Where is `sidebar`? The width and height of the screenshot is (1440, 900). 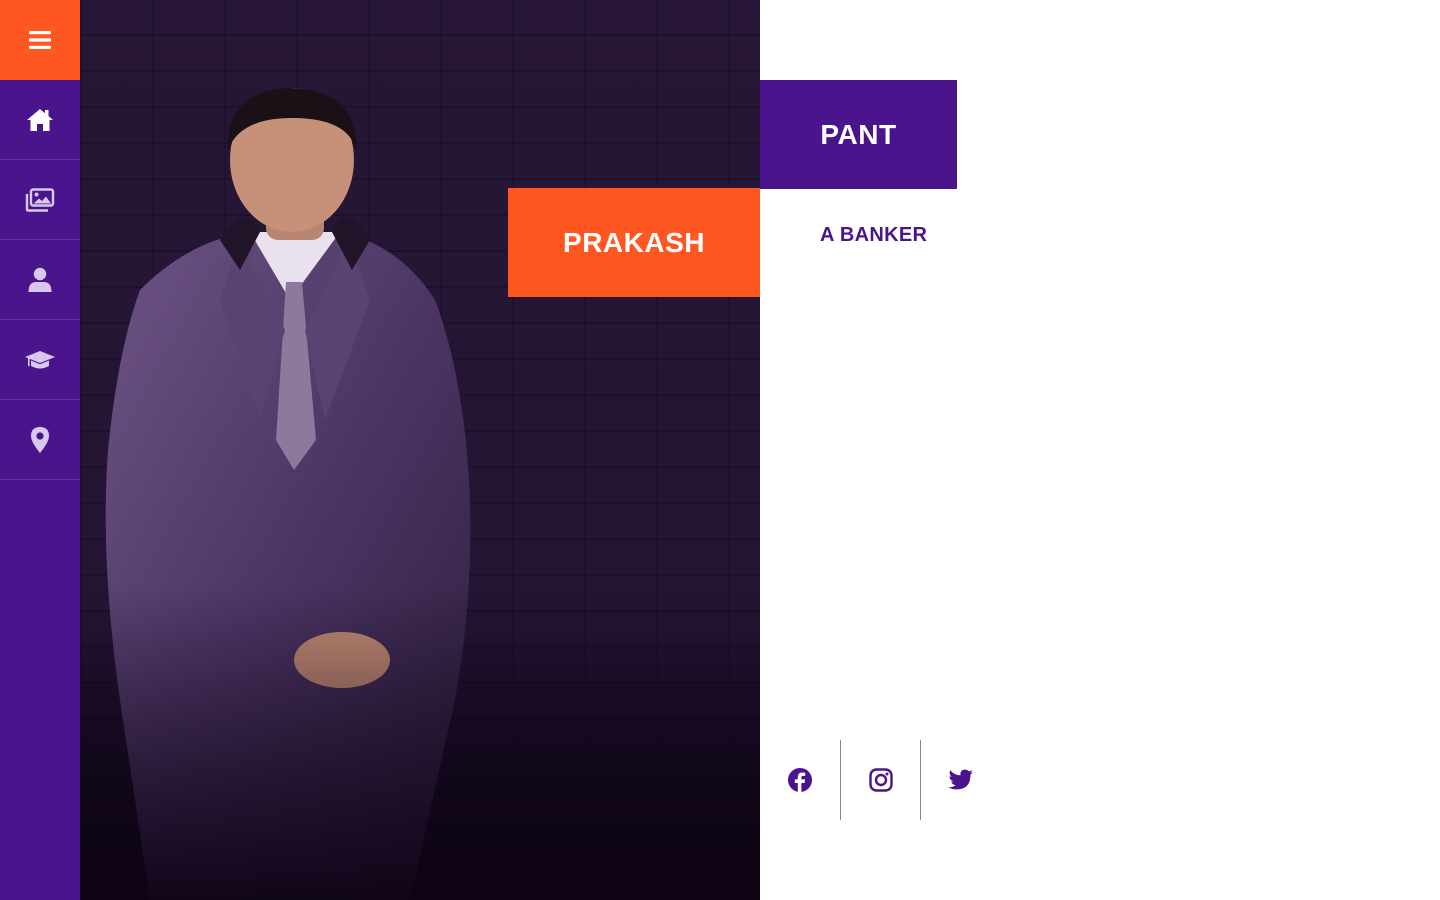 sidebar is located at coordinates (40, 450).